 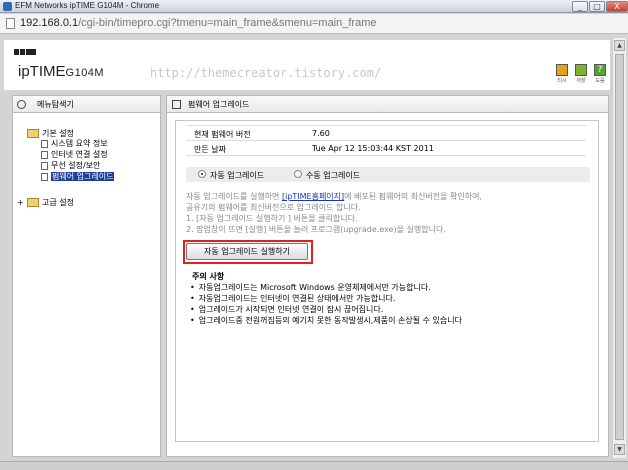 What do you see at coordinates (314, 465) in the screenshot?
I see `window-bottom-border` at bounding box center [314, 465].